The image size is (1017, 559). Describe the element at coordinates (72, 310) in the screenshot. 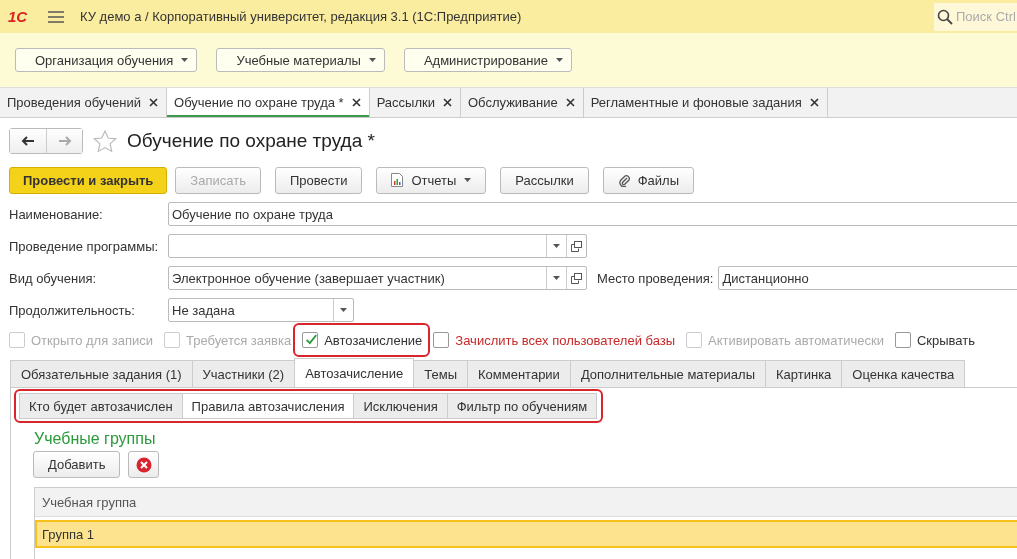

I see `field-label: Продолжительность:` at that location.